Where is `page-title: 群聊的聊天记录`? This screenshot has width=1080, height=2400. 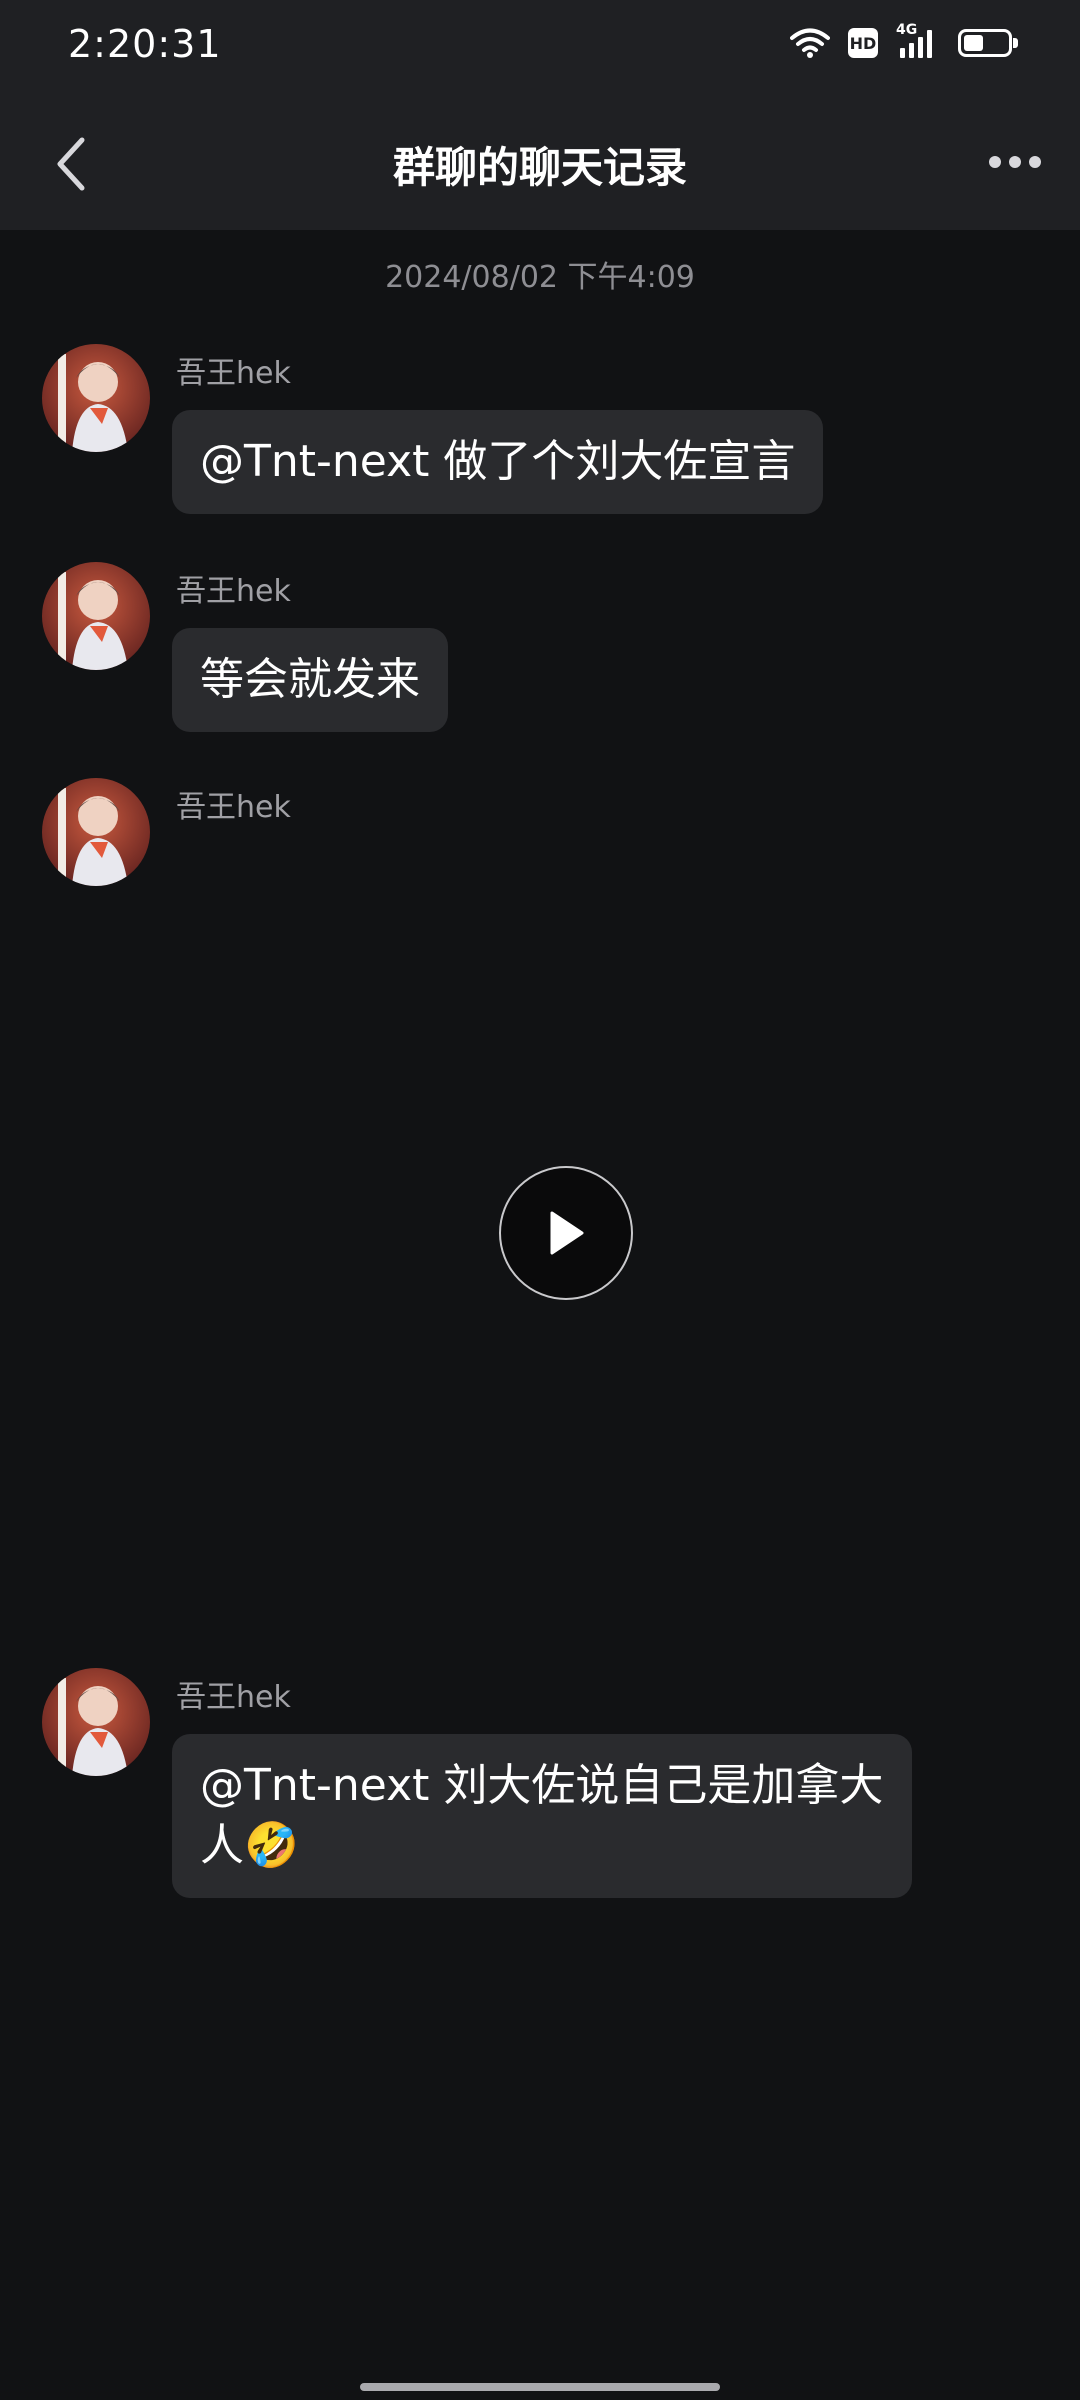
page-title: 群聊的聊天记录 is located at coordinates (539, 167).